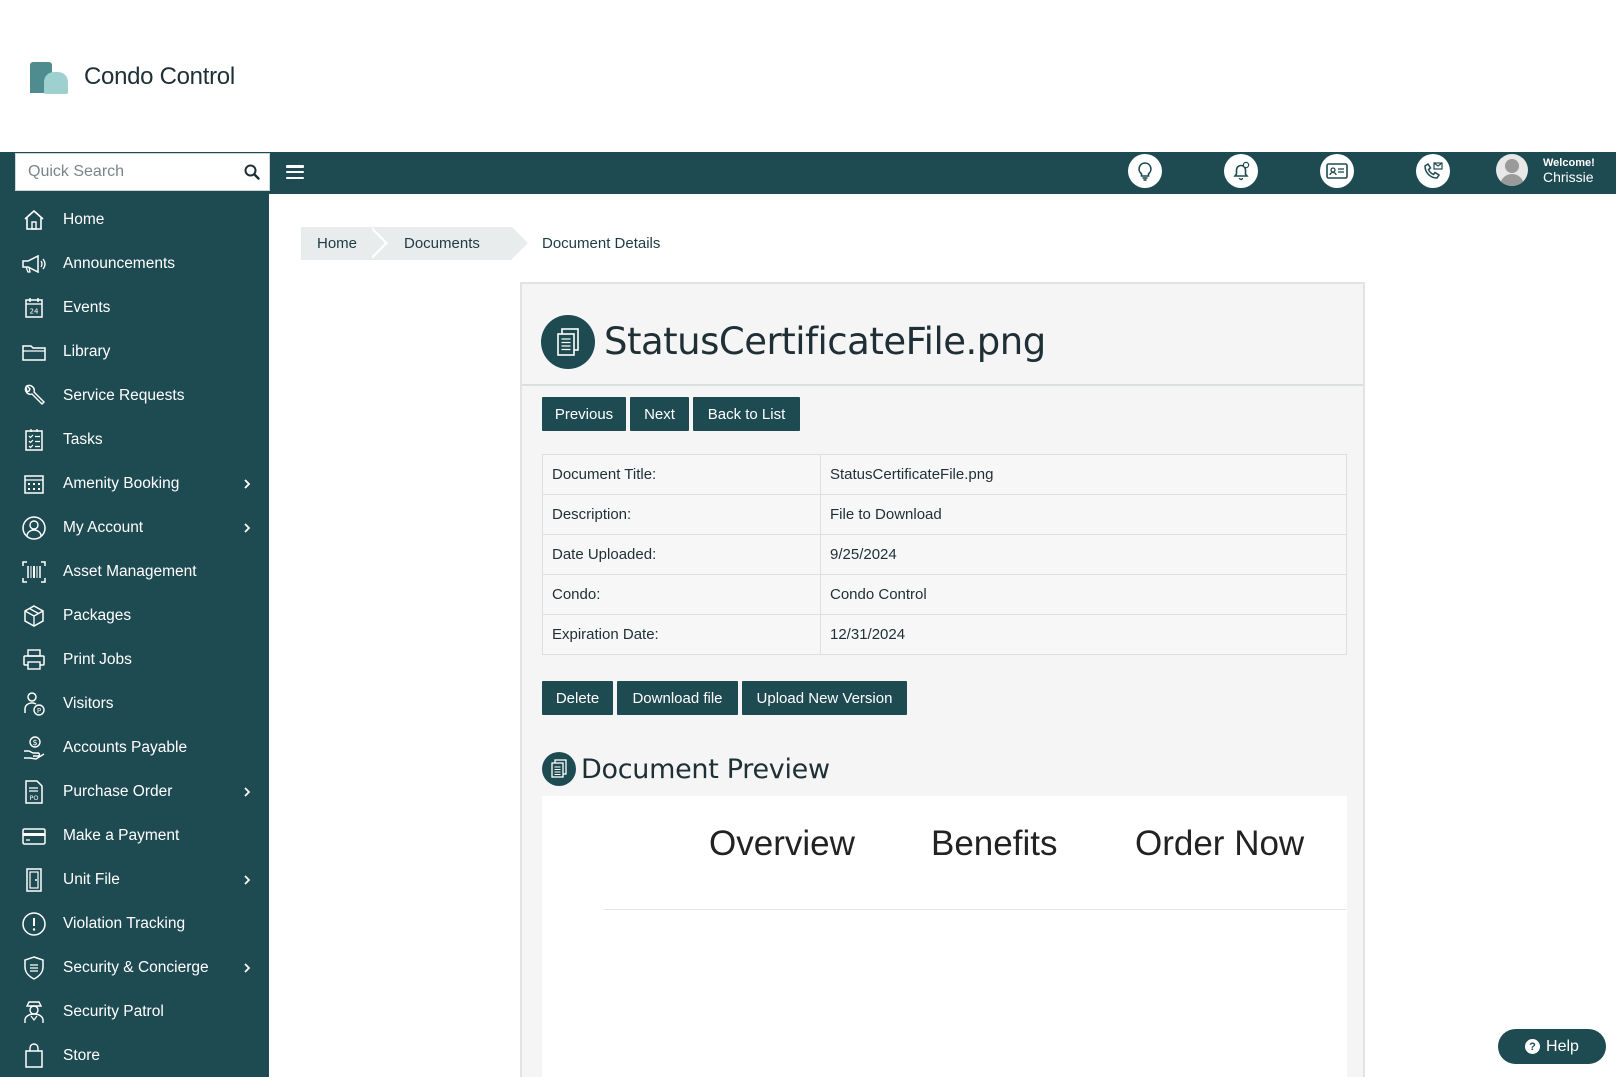 The height and width of the screenshot is (1077, 1616). What do you see at coordinates (705, 769) in the screenshot?
I see `document-preview-title: Document Preview` at bounding box center [705, 769].